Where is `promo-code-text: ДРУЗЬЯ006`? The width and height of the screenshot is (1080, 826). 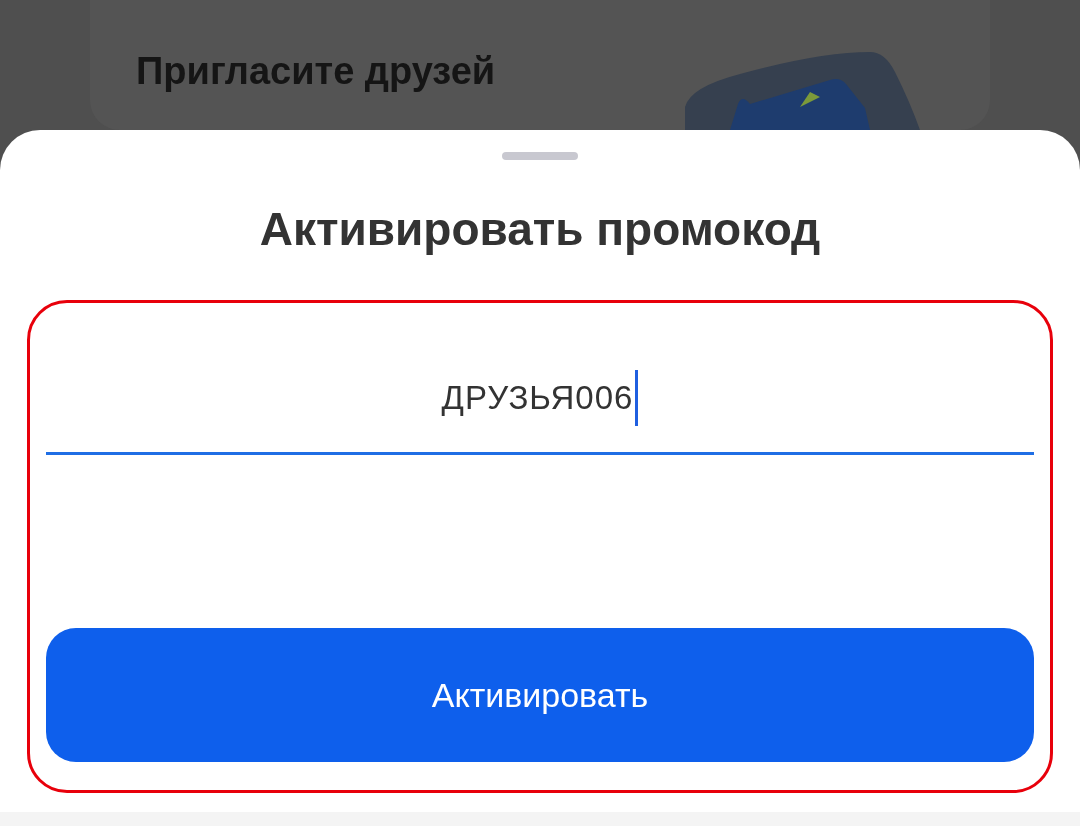
promo-code-text: ДРУЗЬЯ006 is located at coordinates (537, 397).